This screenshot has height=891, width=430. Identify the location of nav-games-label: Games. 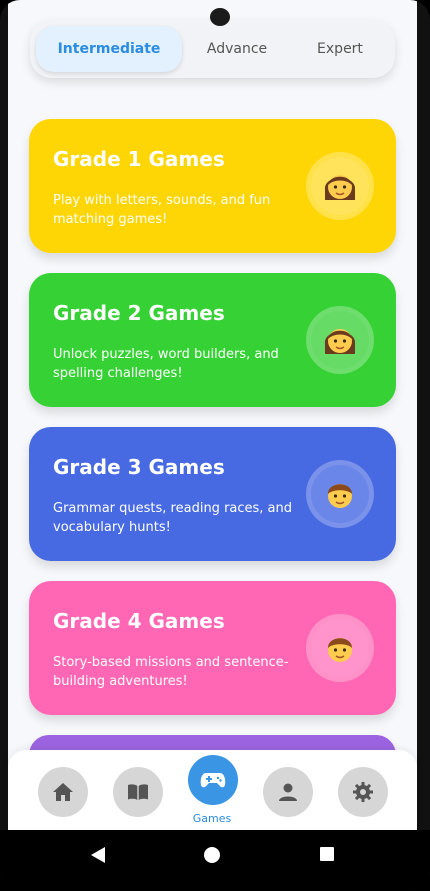
(212, 818).